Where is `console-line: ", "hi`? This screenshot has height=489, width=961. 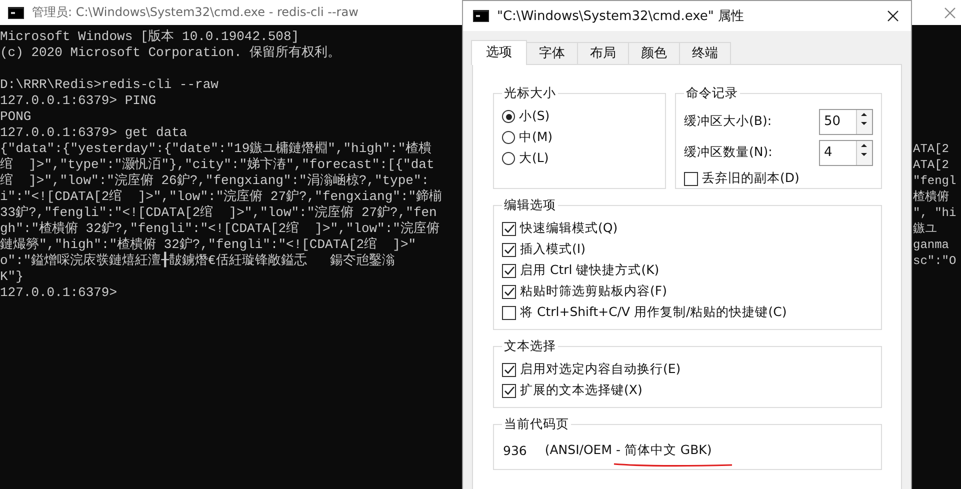 console-line: ", "hi is located at coordinates (934, 213).